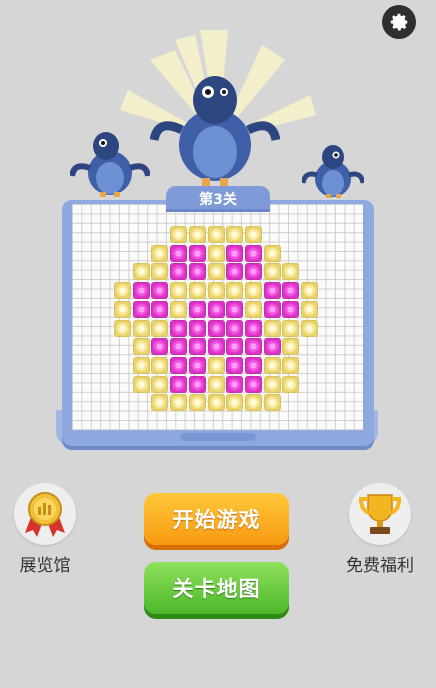  I want to click on rewards-button: 免费福利, so click(380, 529).